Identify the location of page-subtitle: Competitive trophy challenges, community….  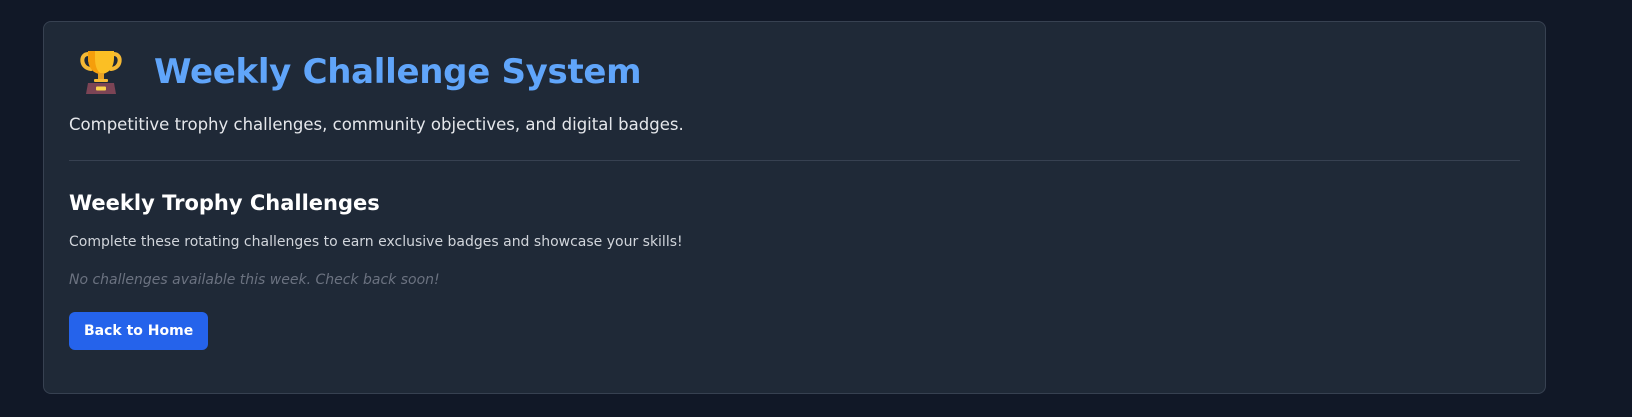
(376, 124).